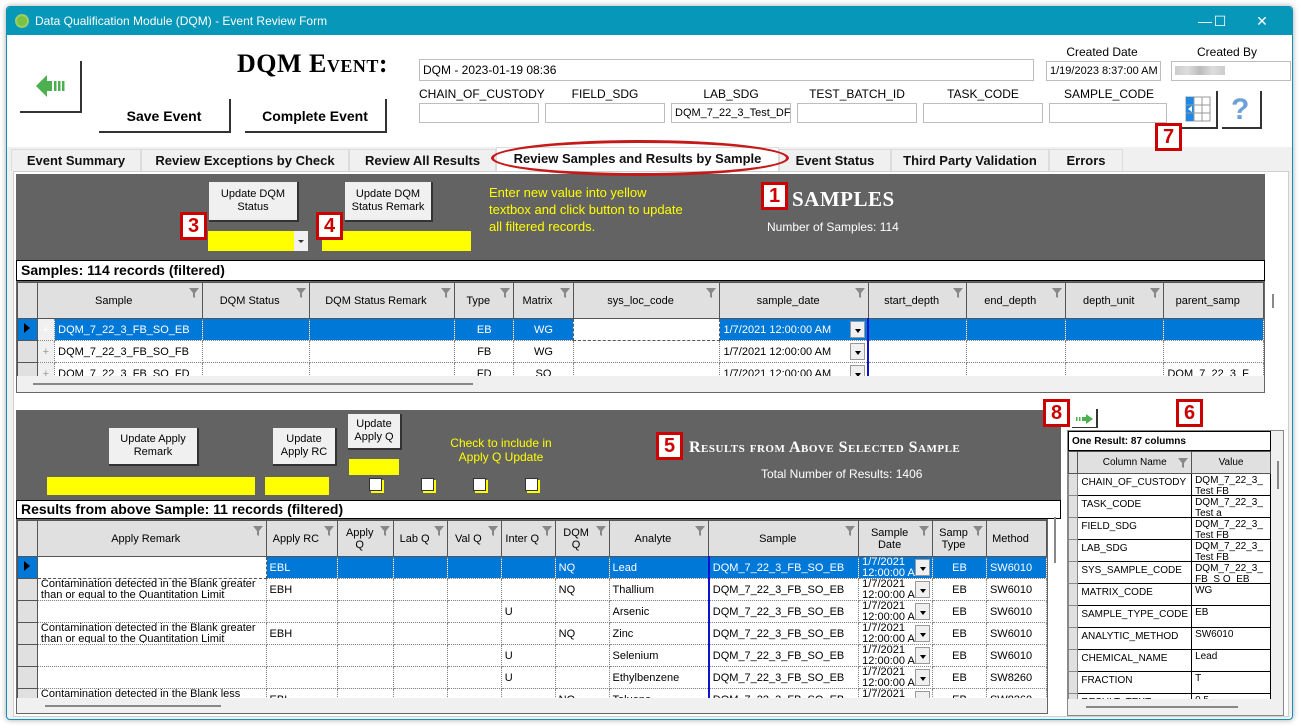  I want to click on col-samp-type: Samp Type, so click(959, 538).